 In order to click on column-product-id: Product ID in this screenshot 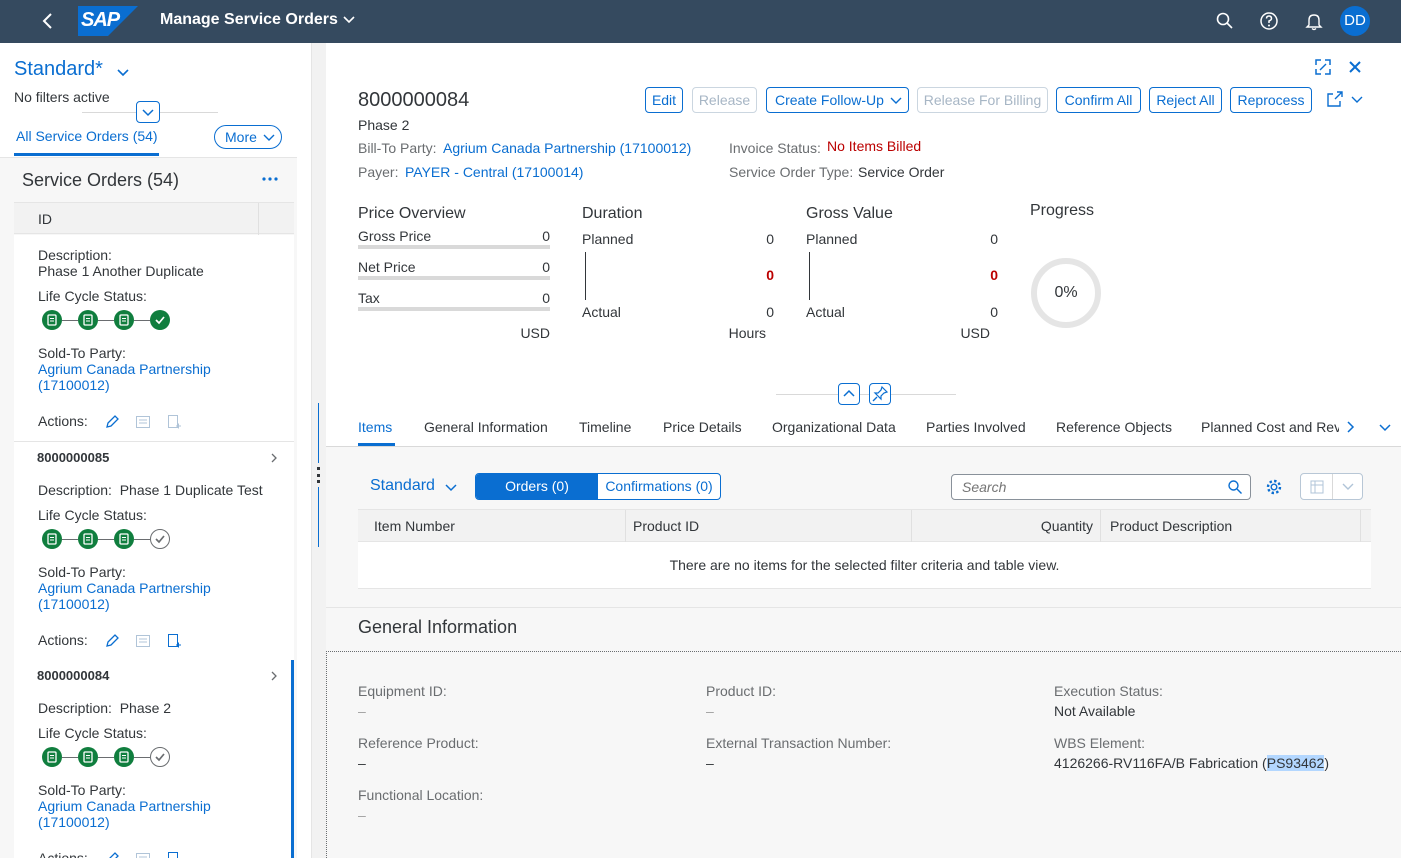, I will do `click(666, 526)`.